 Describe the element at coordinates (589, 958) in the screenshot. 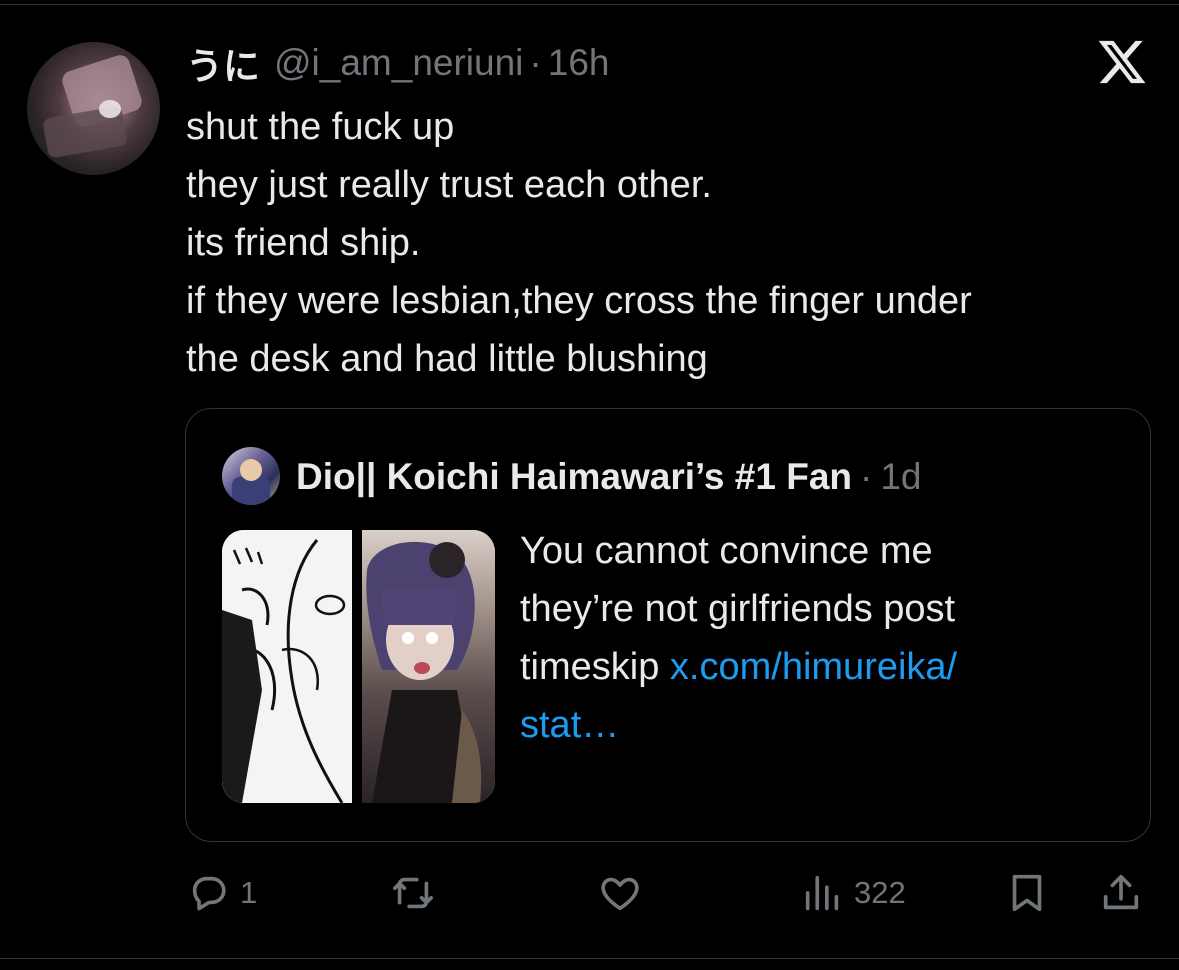

I see `bottom-divider` at that location.